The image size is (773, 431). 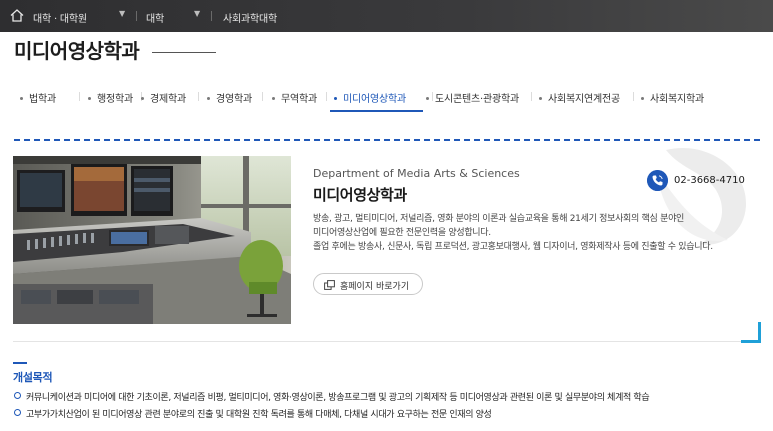 I want to click on tab-label: 행정학과, so click(x=115, y=99).